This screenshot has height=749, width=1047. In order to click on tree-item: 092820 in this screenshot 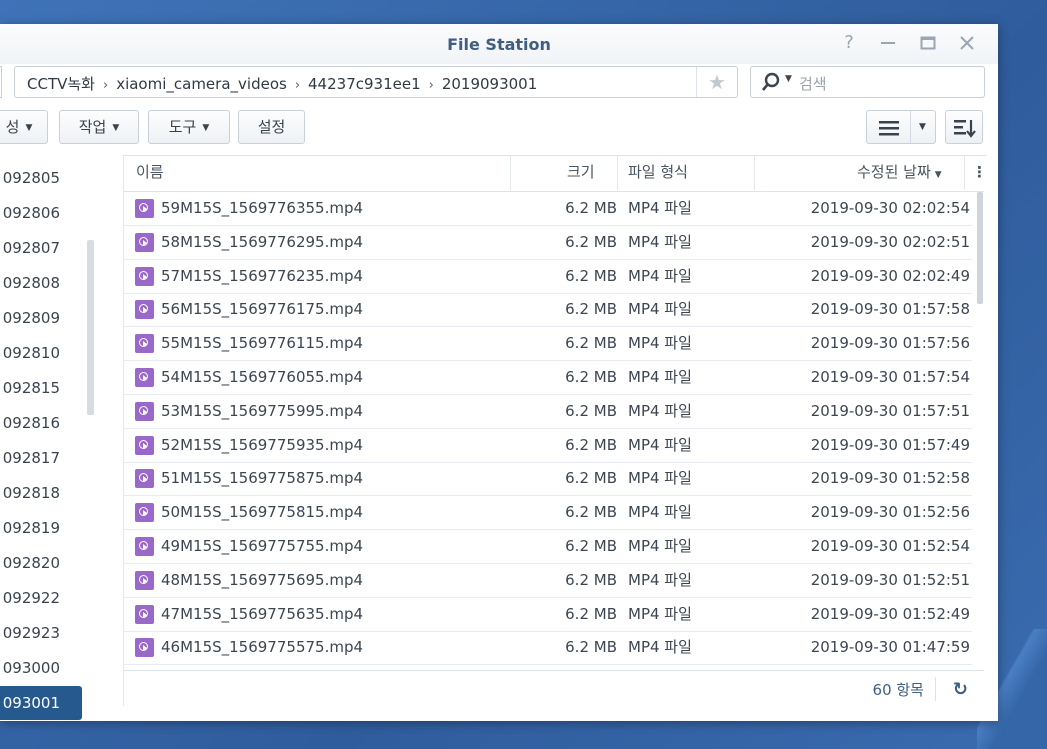, I will do `click(41, 563)`.